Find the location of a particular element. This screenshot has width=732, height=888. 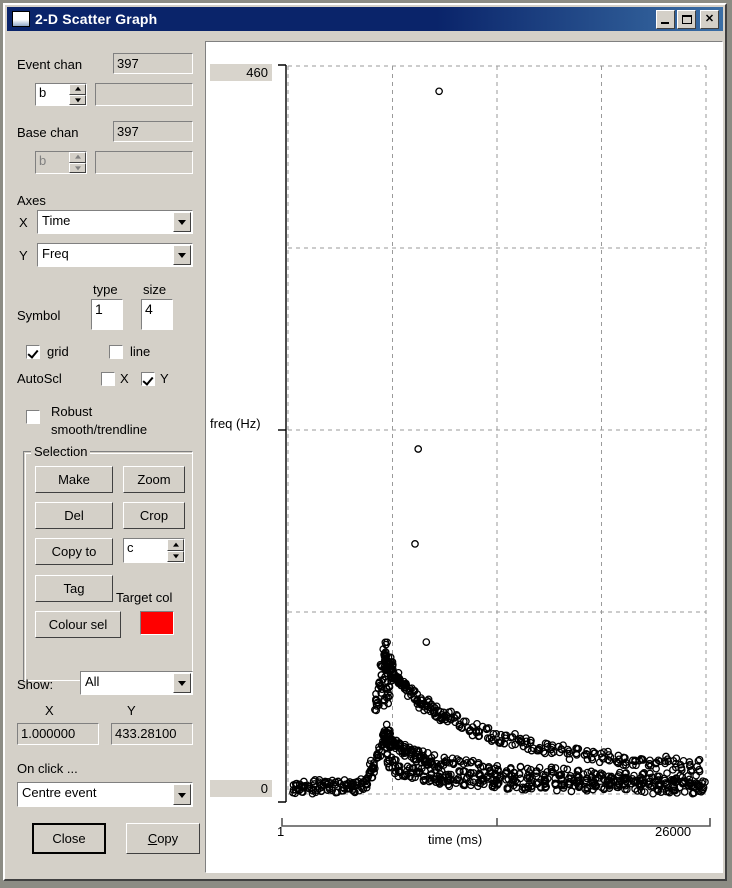

readout-x-value: 1.000000 is located at coordinates (58, 734).